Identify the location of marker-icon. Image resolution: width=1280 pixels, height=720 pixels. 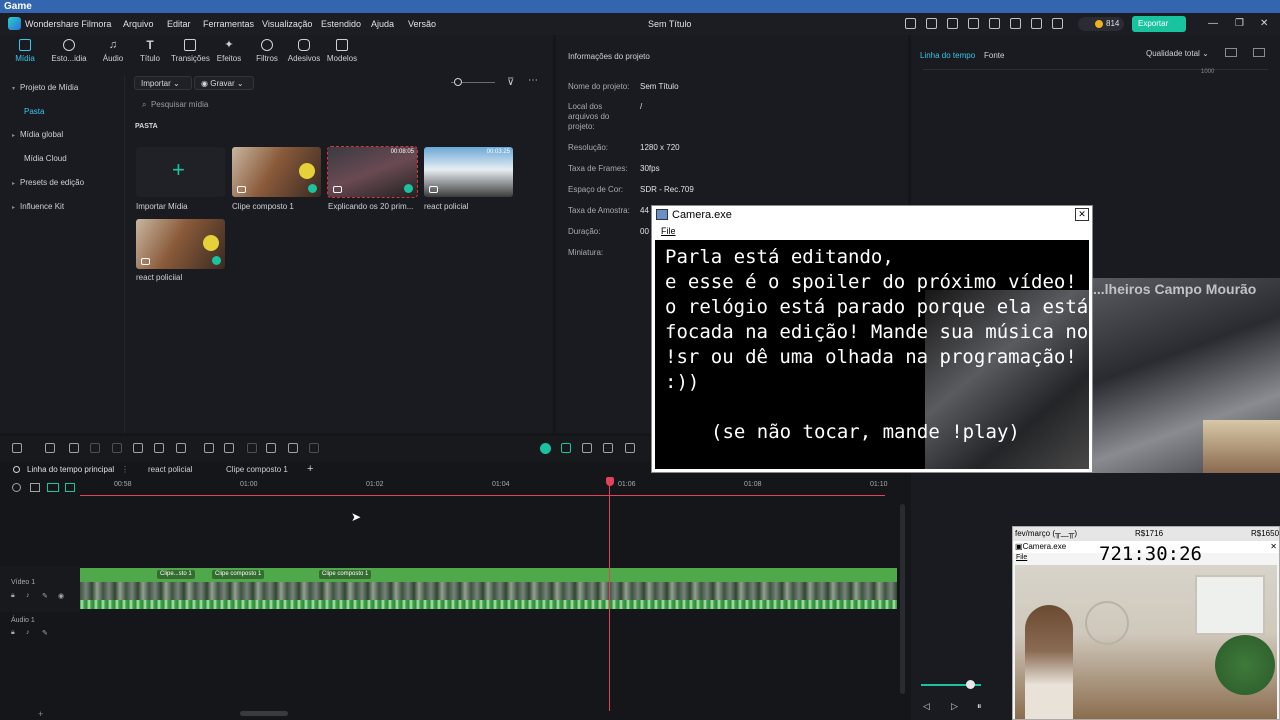
(252, 448).